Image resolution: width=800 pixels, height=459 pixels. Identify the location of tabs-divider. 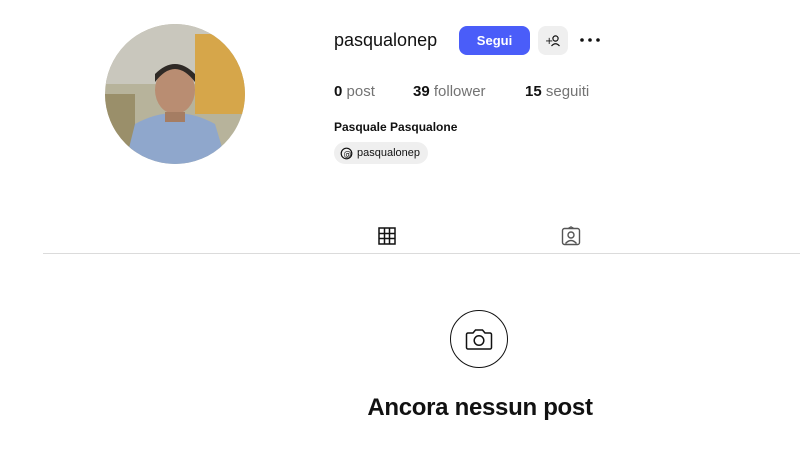
(421, 253).